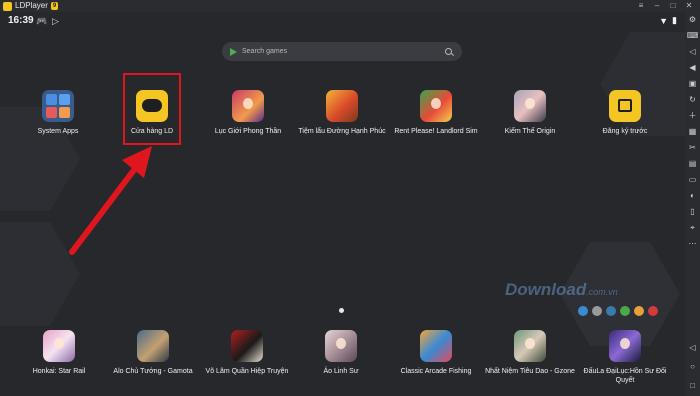 This screenshot has height=396, width=700. Describe the element at coordinates (233, 51) in the screenshot. I see `play-store-icon` at that location.